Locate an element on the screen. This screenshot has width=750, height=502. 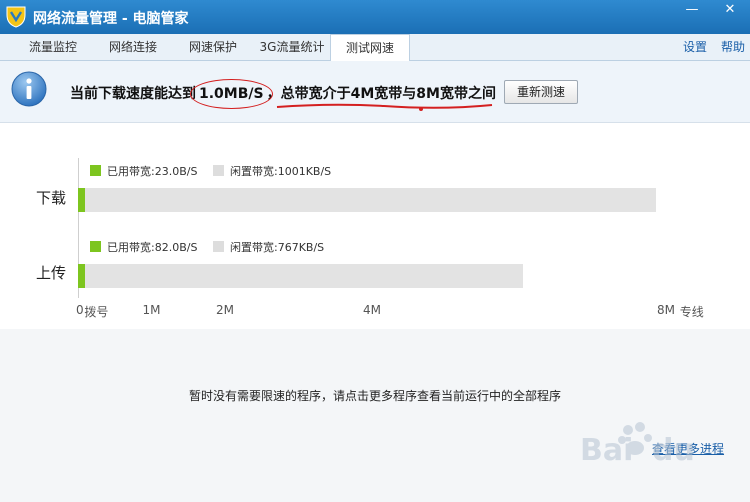
window-title: 网络流量管理 - 电脑管家 is located at coordinates (111, 19).